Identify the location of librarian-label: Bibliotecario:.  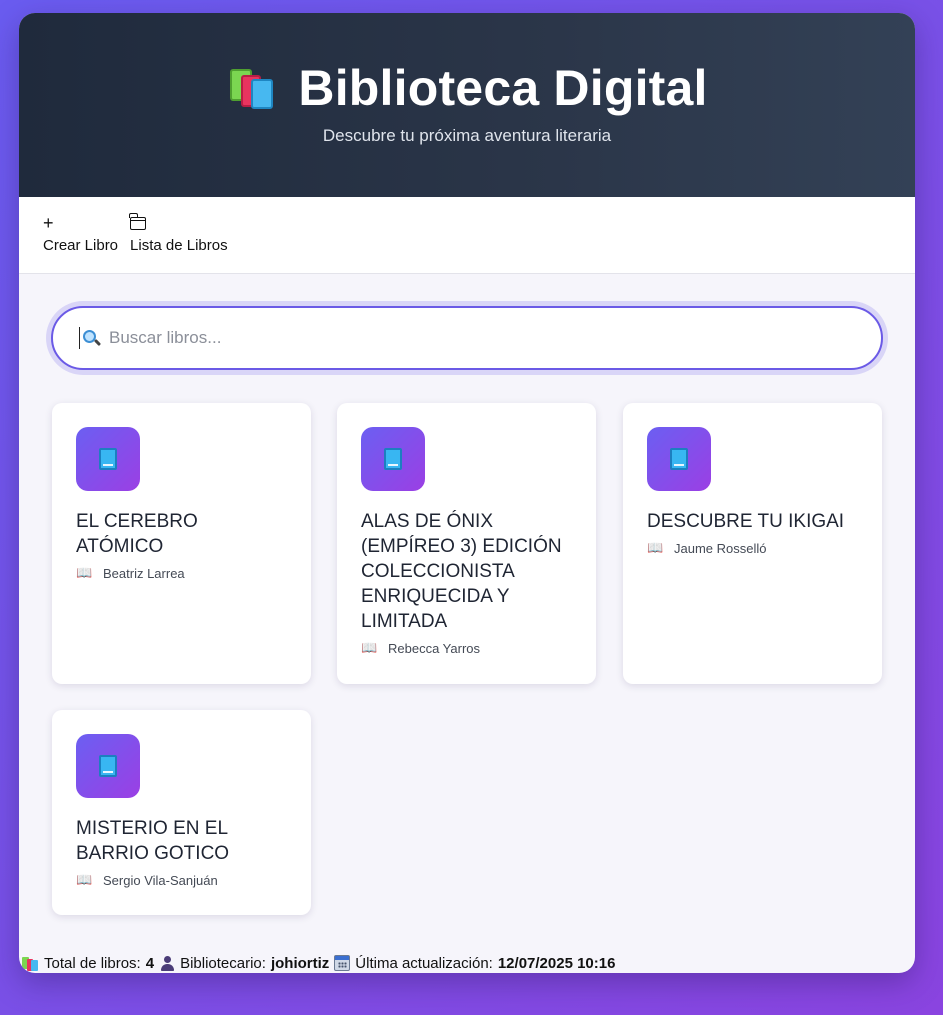
(223, 963).